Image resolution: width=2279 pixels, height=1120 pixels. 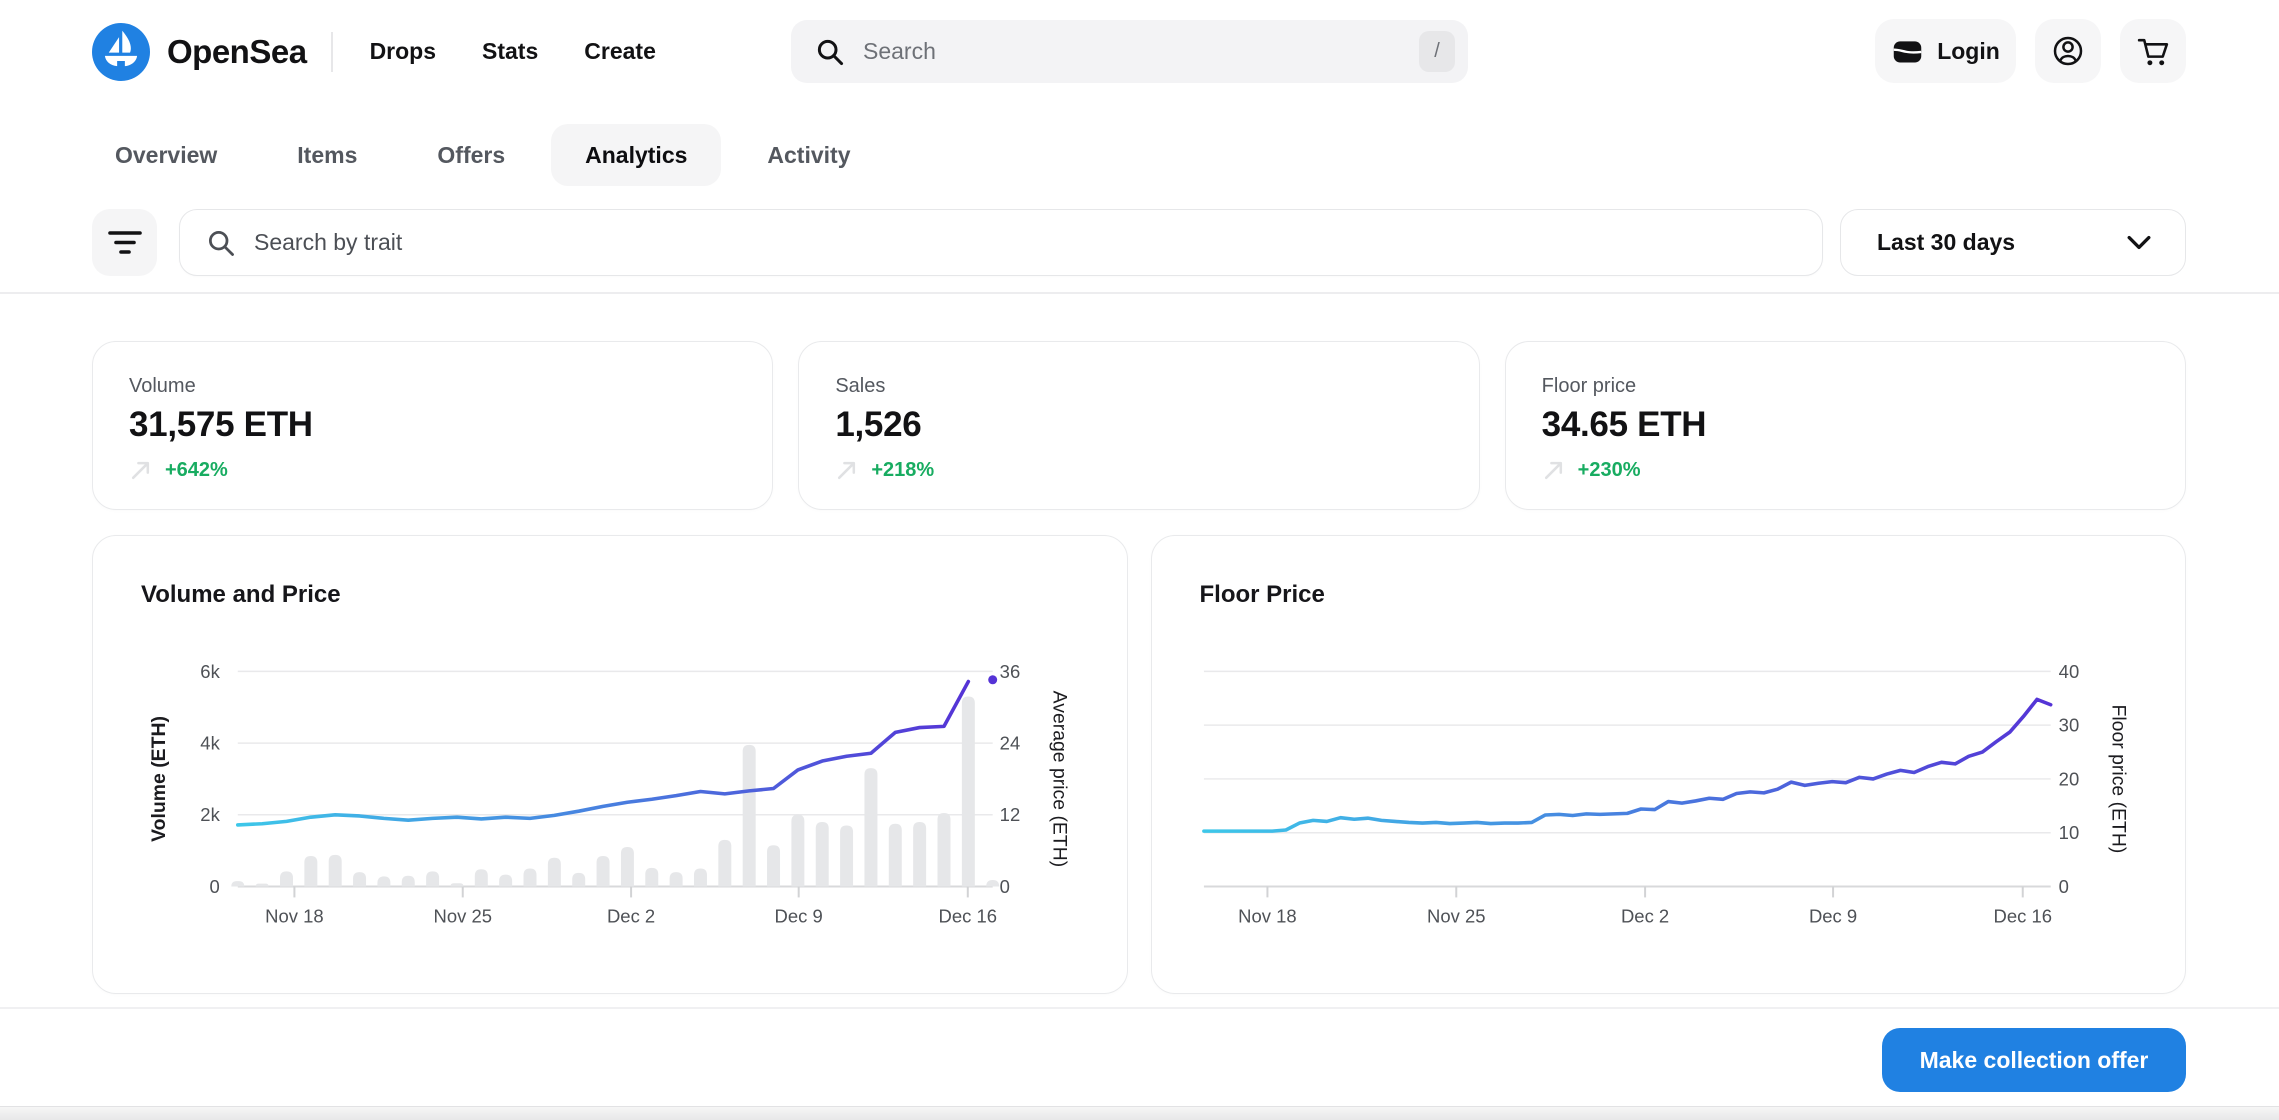 I want to click on make-collection-offer-button: Make collection offer, so click(x=2034, y=1060).